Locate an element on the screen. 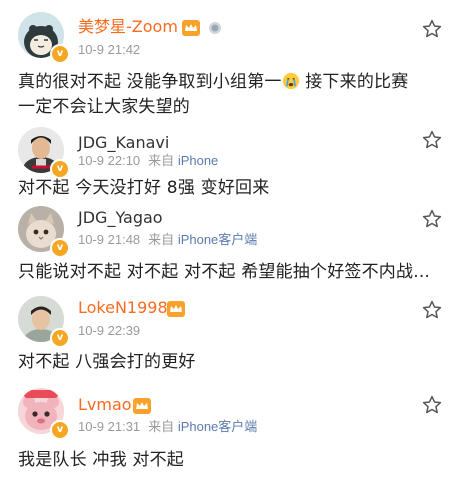  comment-text: 对不起 八强会打的更好 is located at coordinates (107, 362).